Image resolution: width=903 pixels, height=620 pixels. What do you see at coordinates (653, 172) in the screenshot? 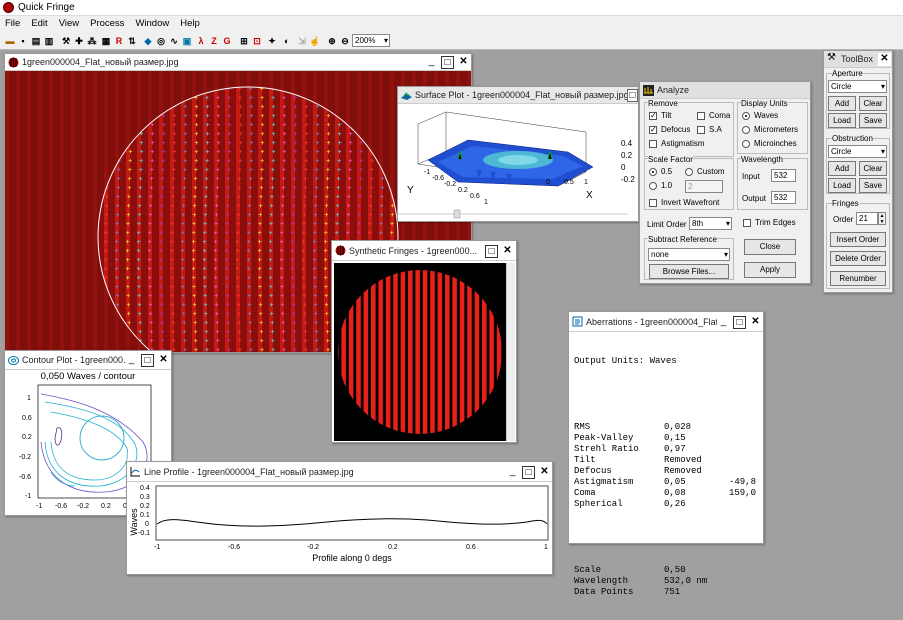
I see `scale-0-5-radio` at bounding box center [653, 172].